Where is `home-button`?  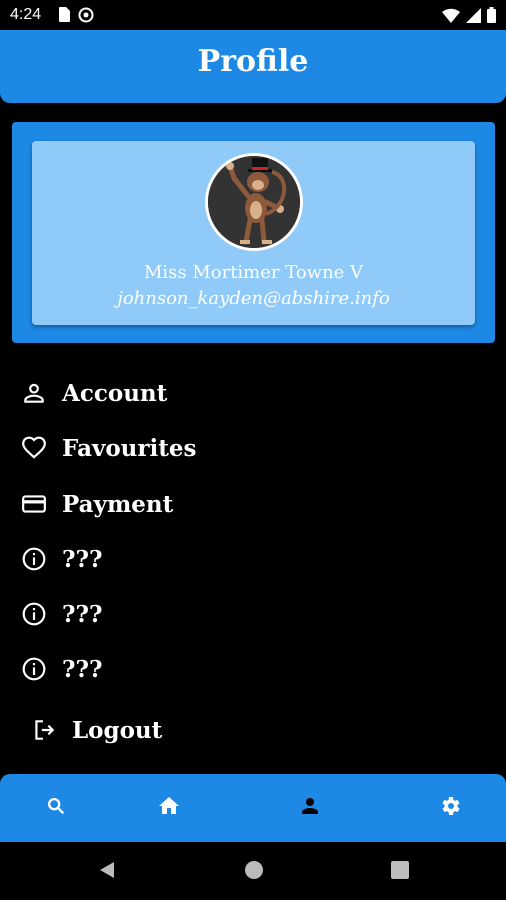 home-button is located at coordinates (254, 872).